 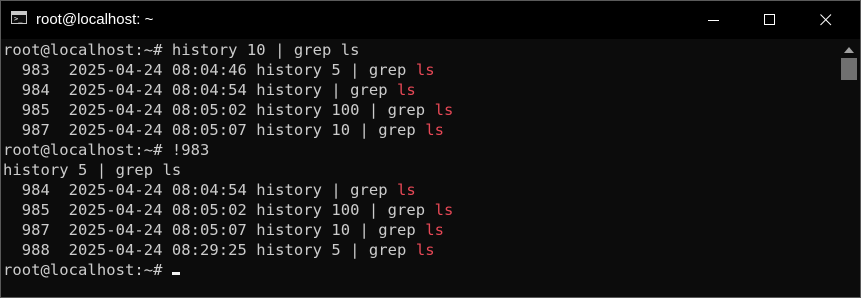 I want to click on maximize-icon, so click(x=769, y=19).